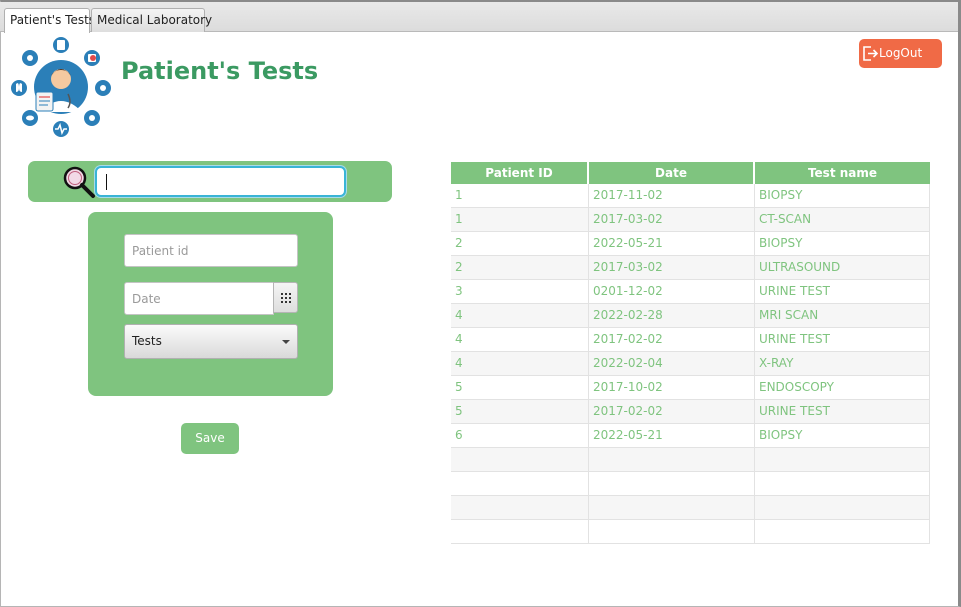  What do you see at coordinates (871, 53) in the screenshot?
I see `logout-icon` at bounding box center [871, 53].